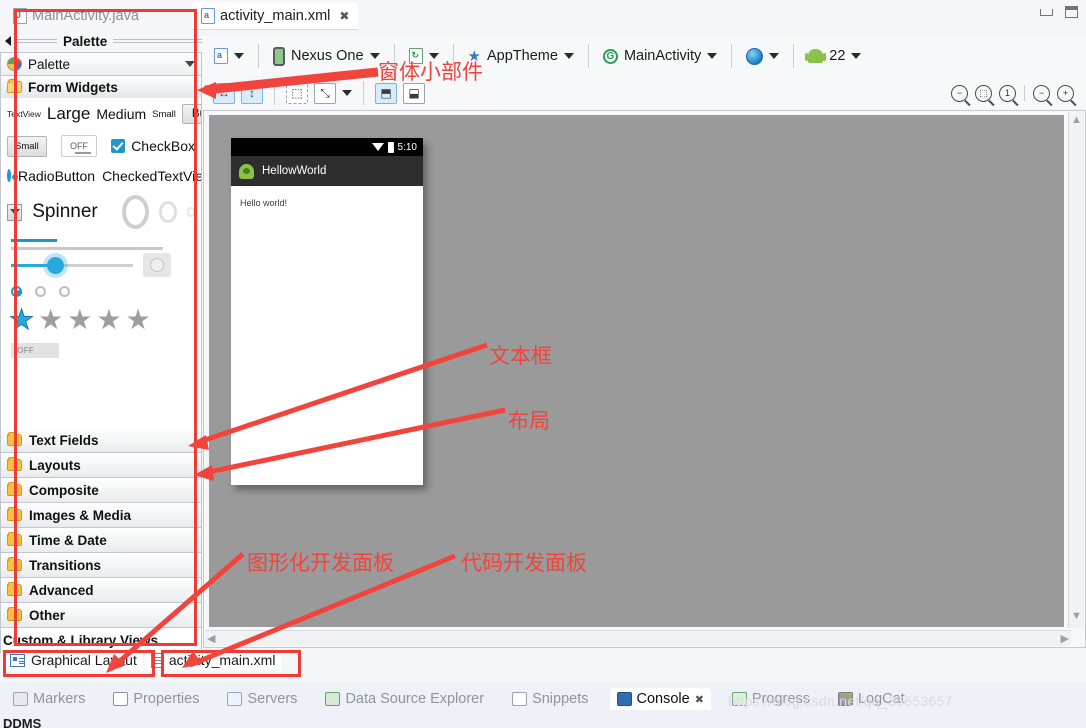 The width and height of the screenshot is (1086, 728). I want to click on tab-activity-main-xml: a activity_main.xml ✖, so click(275, 16).